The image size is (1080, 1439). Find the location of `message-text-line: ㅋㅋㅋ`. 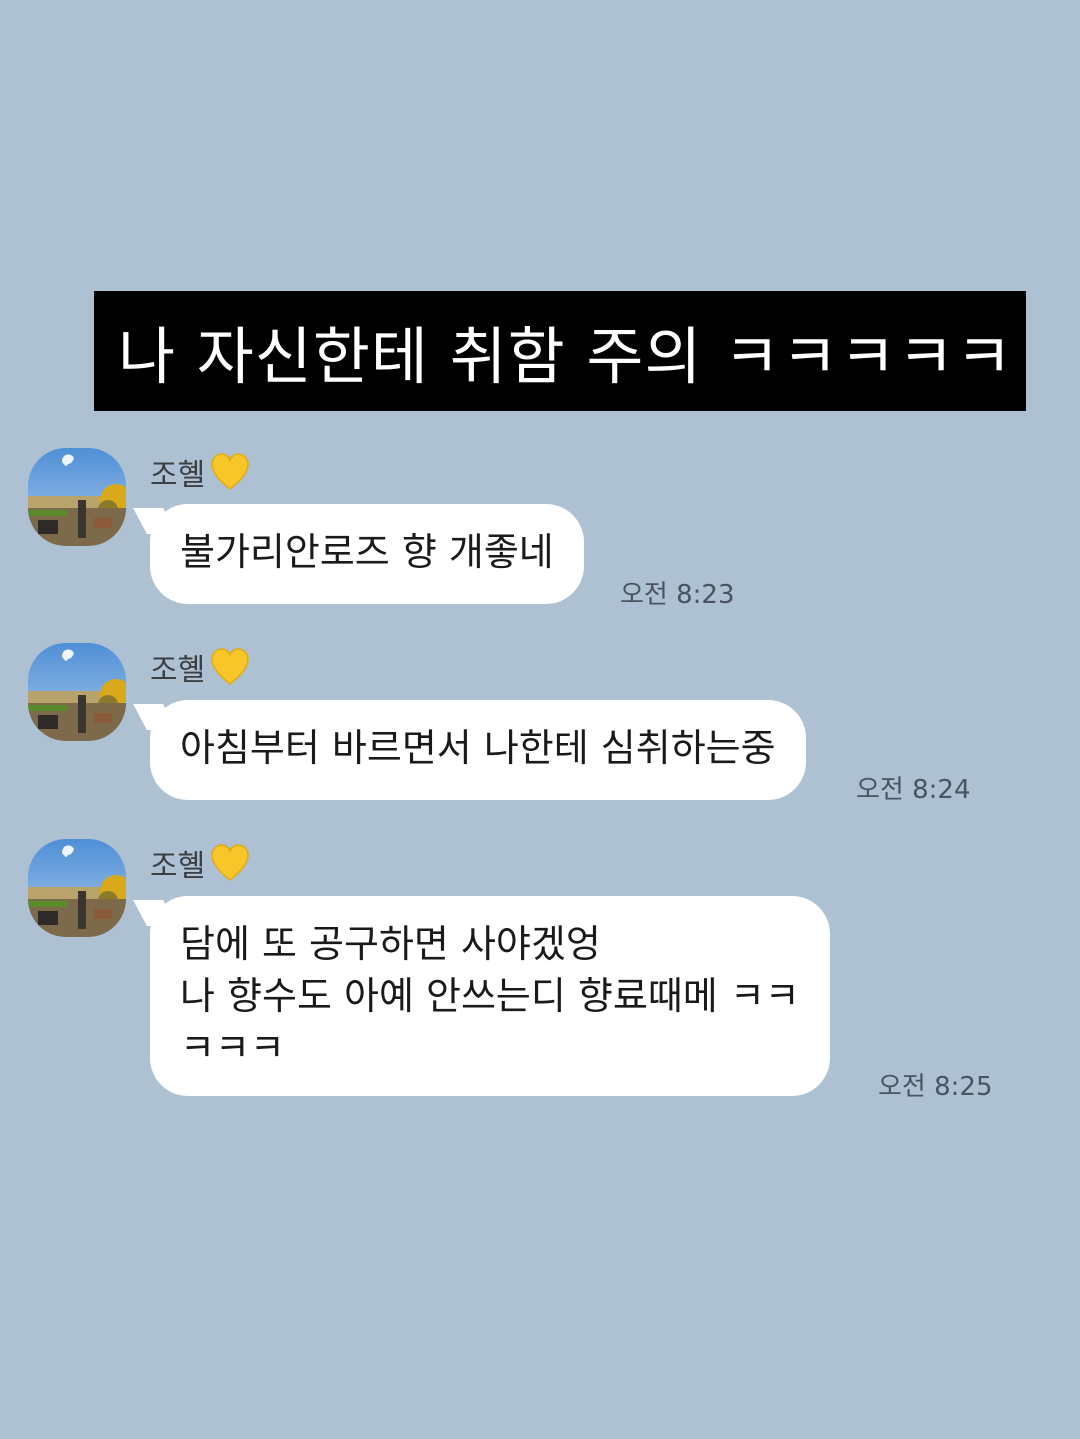

message-text-line: ㅋㅋㅋ is located at coordinates (232, 1048).